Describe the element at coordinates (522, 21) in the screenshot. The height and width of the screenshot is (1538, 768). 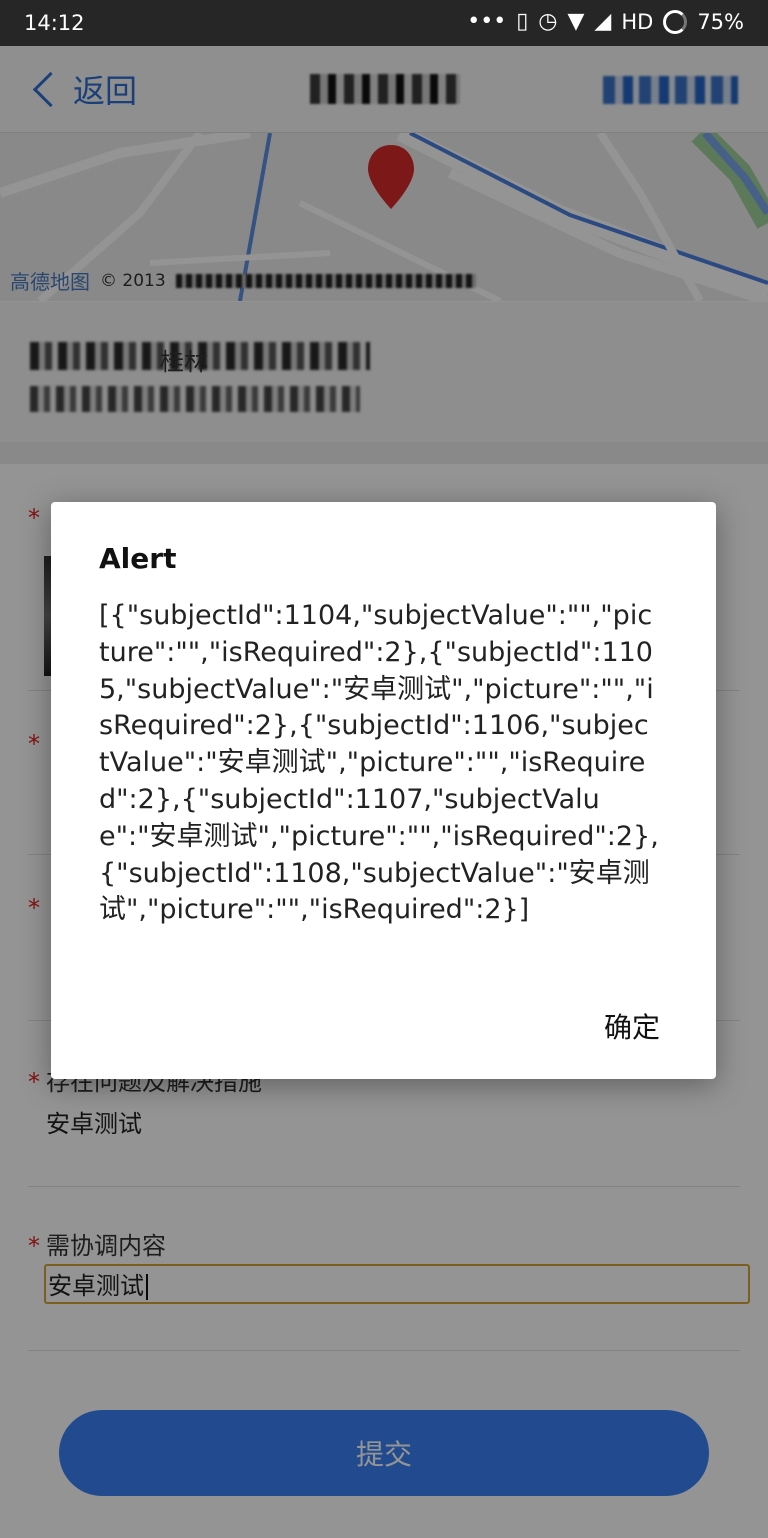
I see `vibrate-icon: ▯` at that location.